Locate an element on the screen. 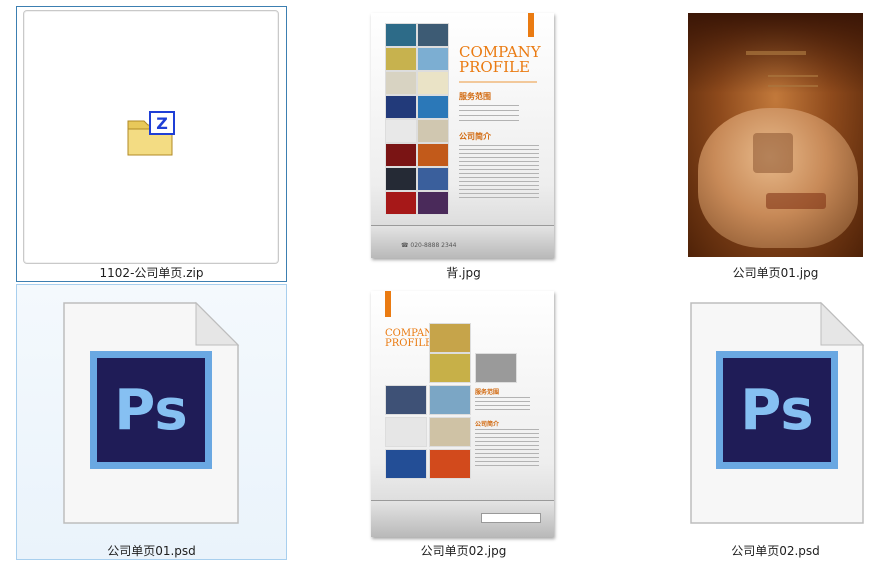 This screenshot has height=574, width=882. file-name-label: 公司单页01.psd is located at coordinates (151, 551).